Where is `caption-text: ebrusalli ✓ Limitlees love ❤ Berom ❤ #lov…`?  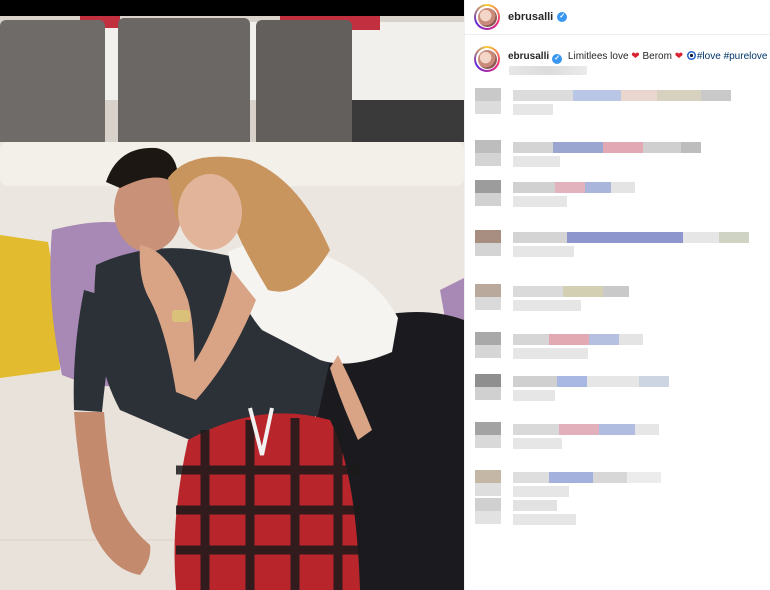 caption-text: ebrusalli ✓ Limitlees love ❤ Berom ❤ #lov… is located at coordinates (637, 55).